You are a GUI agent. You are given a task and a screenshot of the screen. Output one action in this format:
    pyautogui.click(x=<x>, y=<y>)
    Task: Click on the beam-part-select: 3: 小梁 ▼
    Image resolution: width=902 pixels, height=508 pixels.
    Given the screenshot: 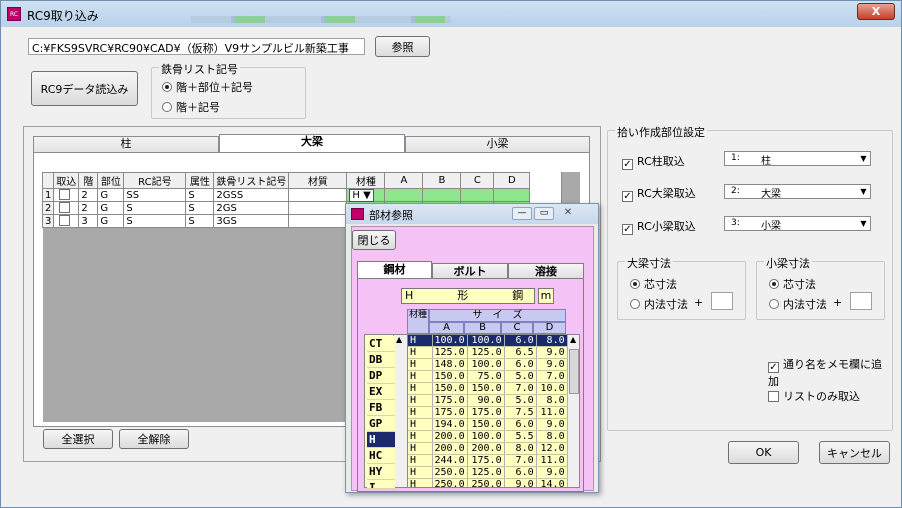 What is the action you would take?
    pyautogui.click(x=797, y=224)
    